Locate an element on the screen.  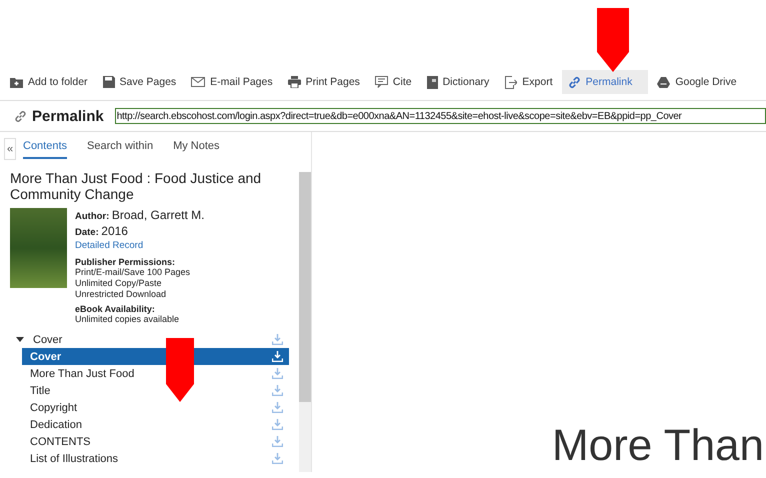
toc-item: List of Illustrations is located at coordinates (155, 458).